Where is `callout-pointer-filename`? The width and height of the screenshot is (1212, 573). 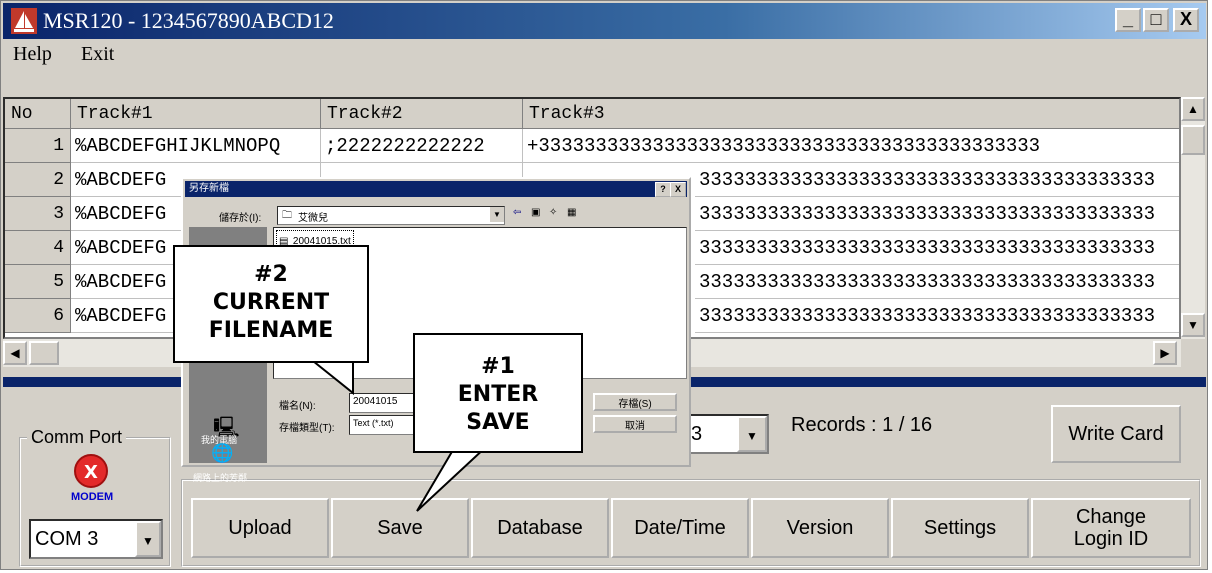 callout-pointer-filename is located at coordinates (332, 378).